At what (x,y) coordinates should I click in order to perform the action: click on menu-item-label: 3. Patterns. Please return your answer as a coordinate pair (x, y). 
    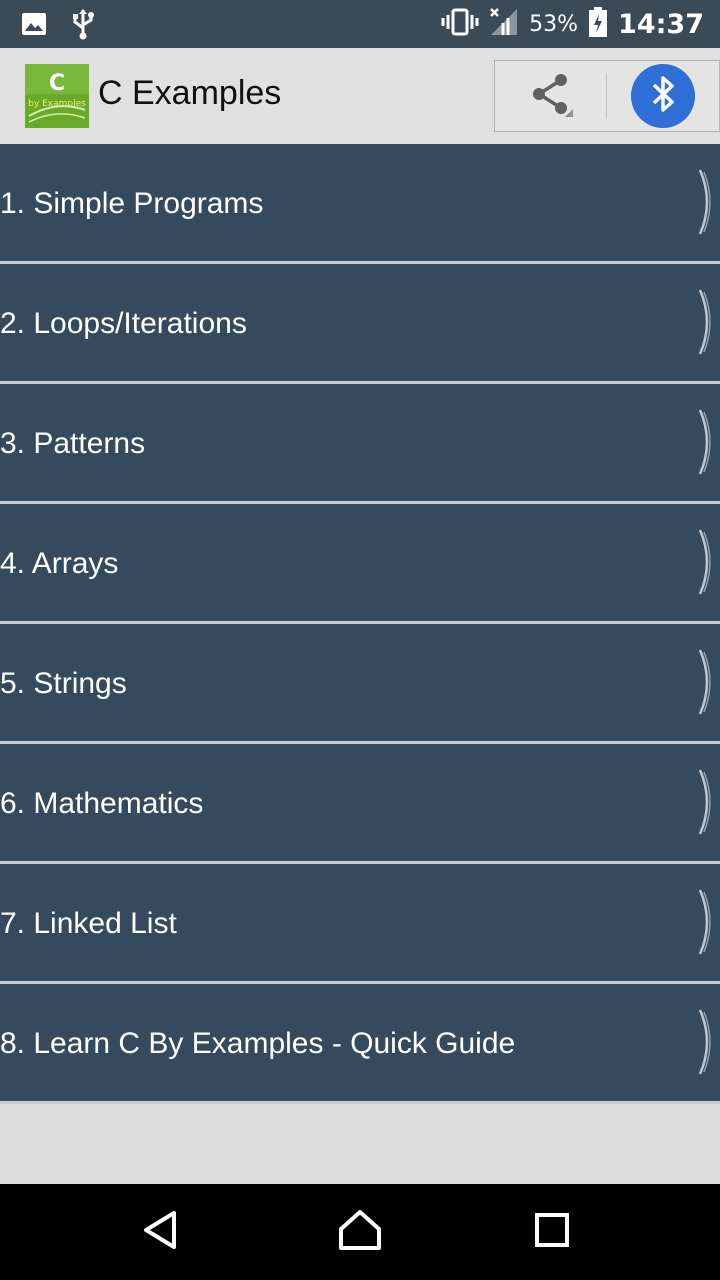
    Looking at the image, I should click on (73, 443).